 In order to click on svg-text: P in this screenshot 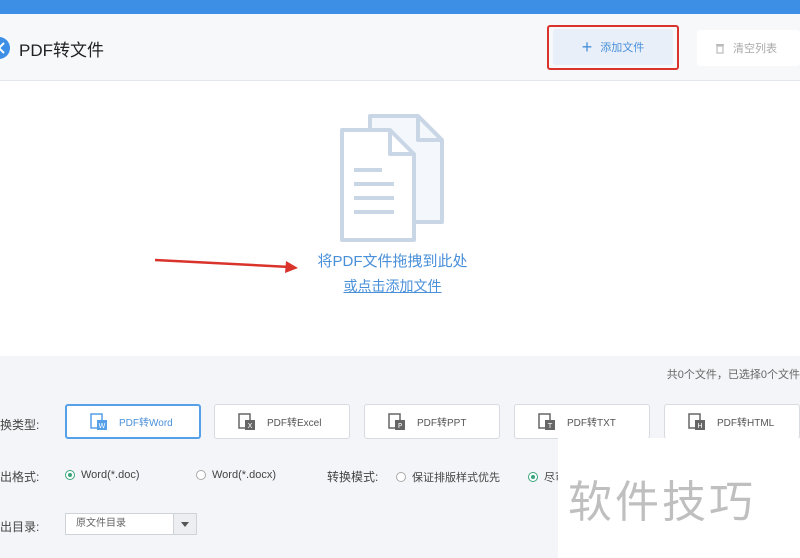, I will do `click(400, 426)`.